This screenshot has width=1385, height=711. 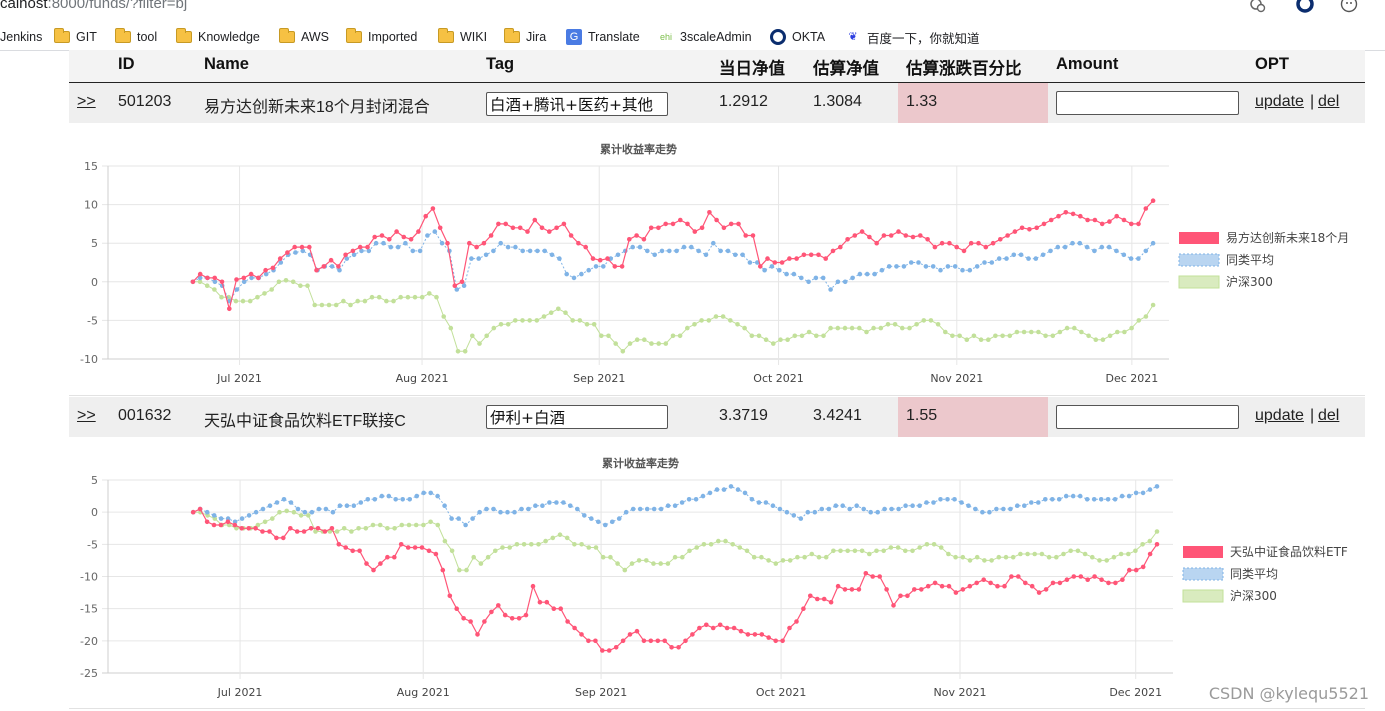 What do you see at coordinates (136, 37) in the screenshot?
I see `bookmark-tool: tool` at bounding box center [136, 37].